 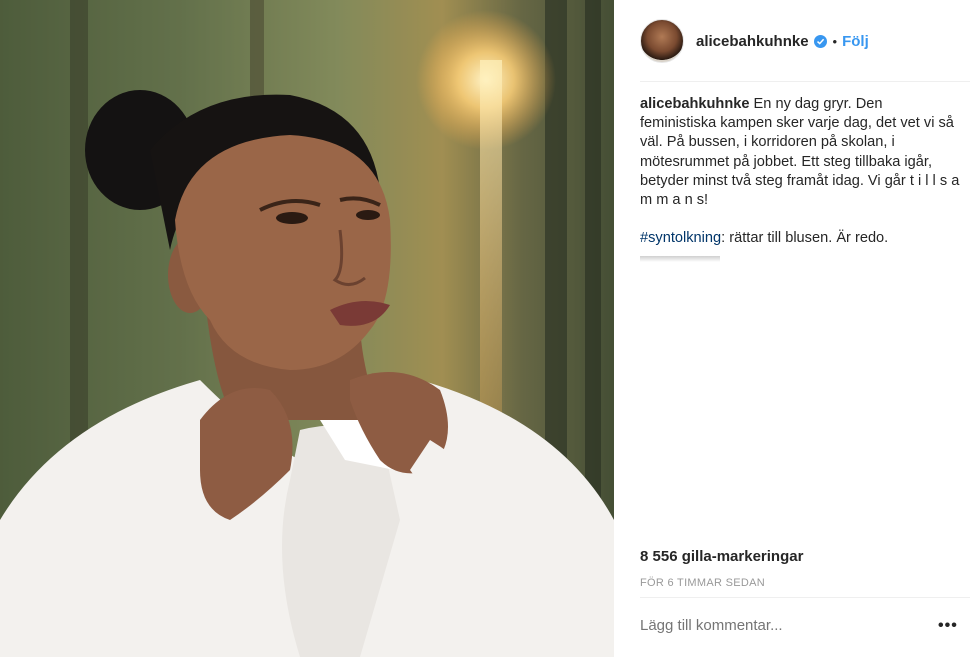 I want to click on comment-input, so click(x=785, y=625).